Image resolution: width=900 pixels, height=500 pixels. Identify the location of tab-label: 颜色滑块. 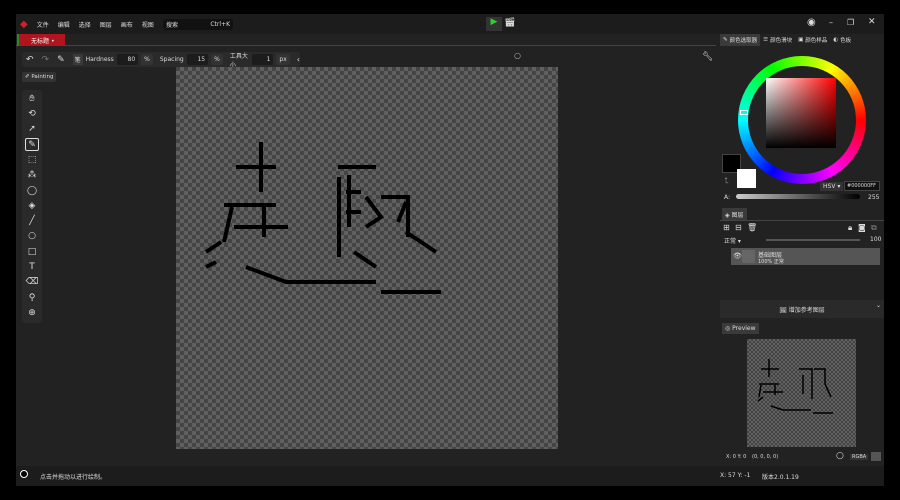
(781, 41).